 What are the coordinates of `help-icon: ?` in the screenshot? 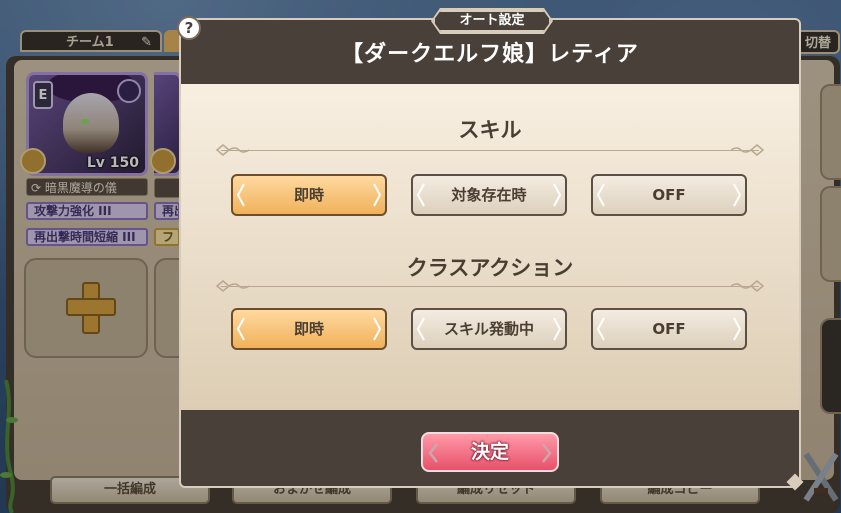 It's located at (189, 28).